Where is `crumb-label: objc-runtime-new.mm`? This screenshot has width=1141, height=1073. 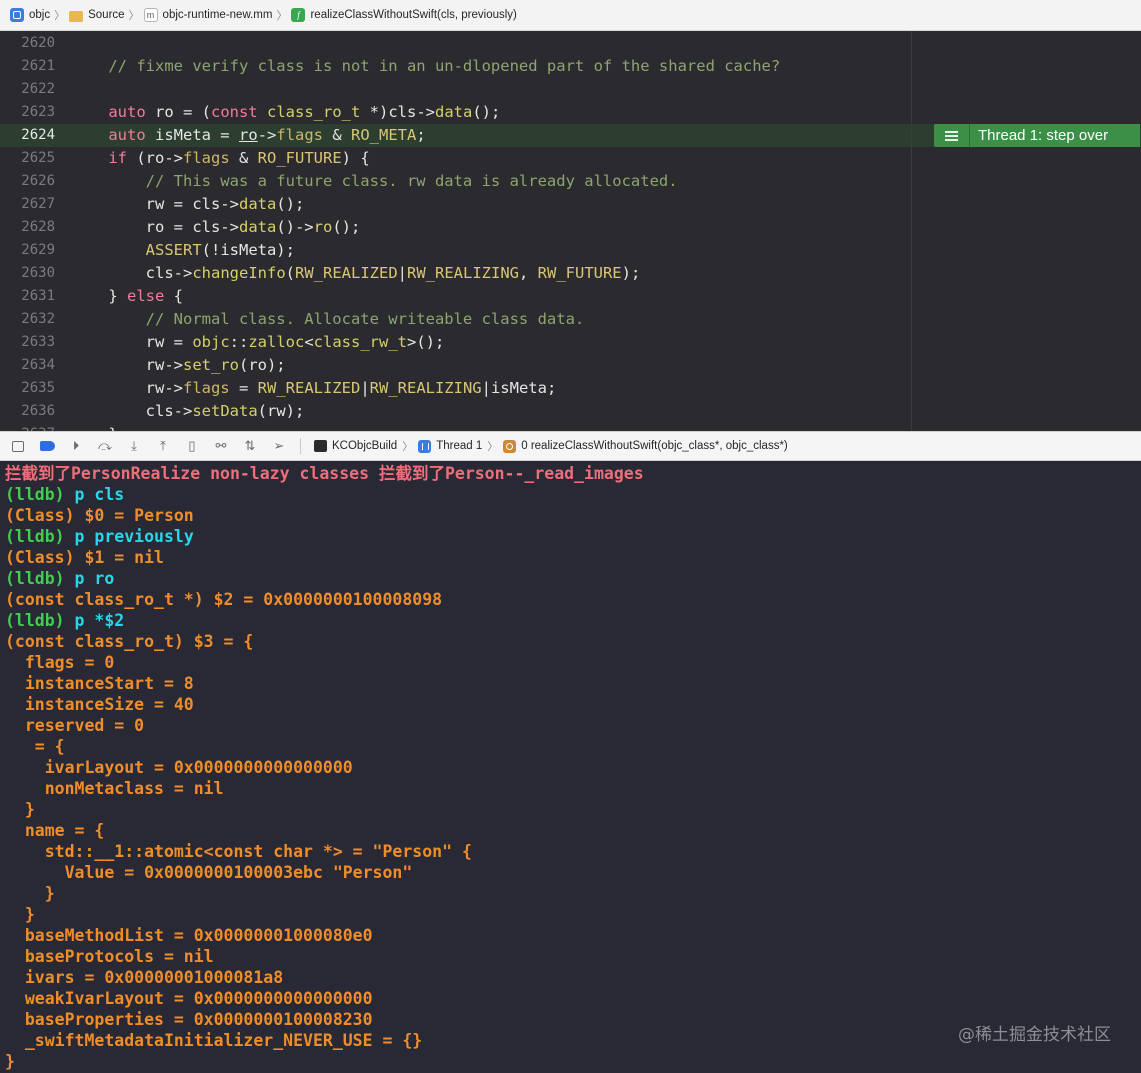
crumb-label: objc-runtime-new.mm is located at coordinates (217, 15).